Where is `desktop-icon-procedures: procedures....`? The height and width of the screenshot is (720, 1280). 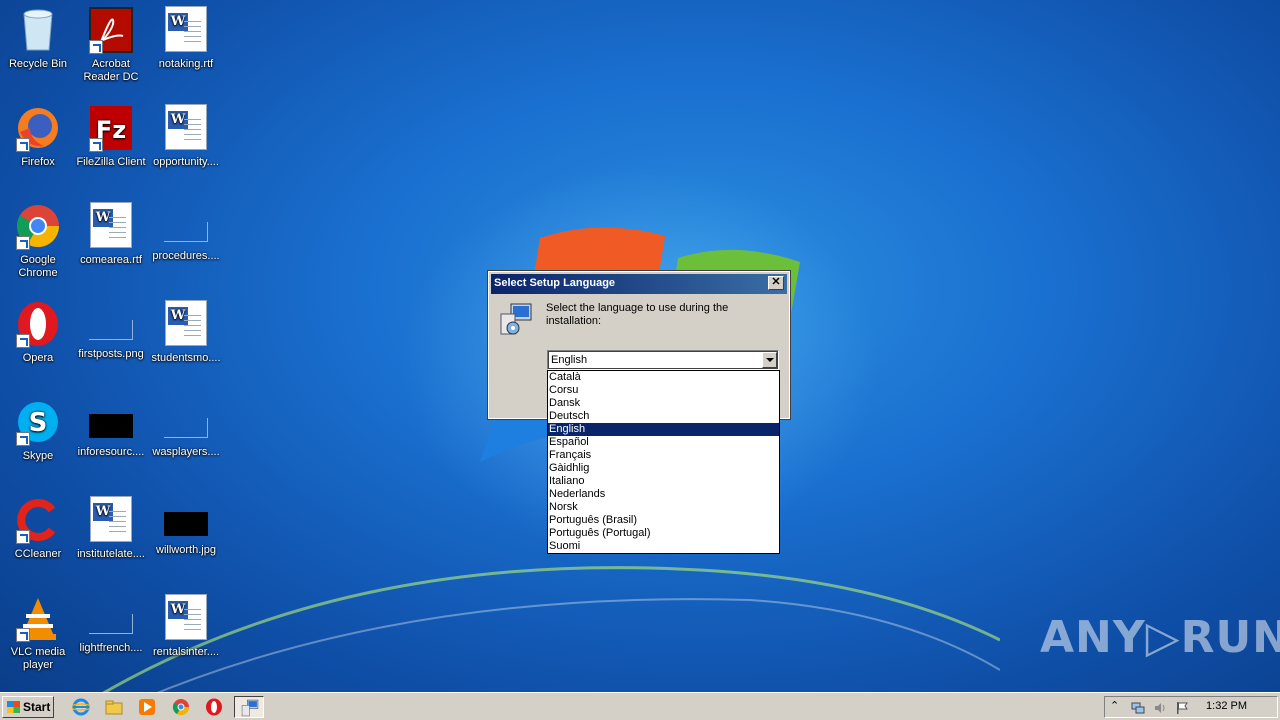
desktop-icon-procedures: procedures.... is located at coordinates (186, 232).